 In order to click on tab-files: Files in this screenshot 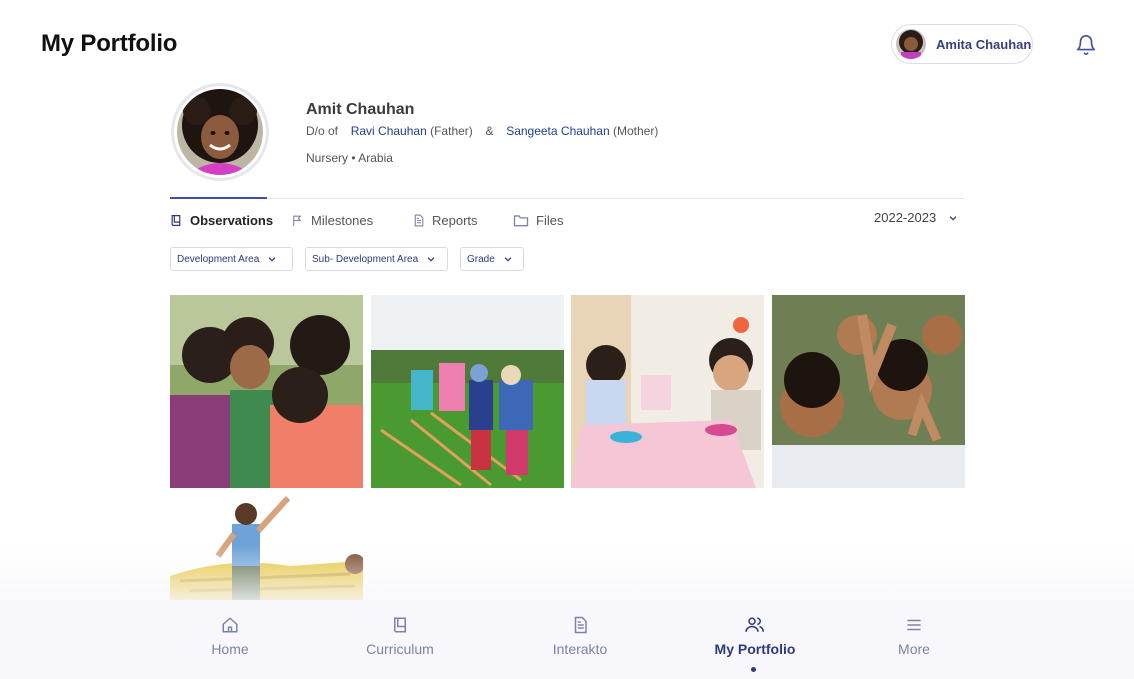, I will do `click(538, 220)`.